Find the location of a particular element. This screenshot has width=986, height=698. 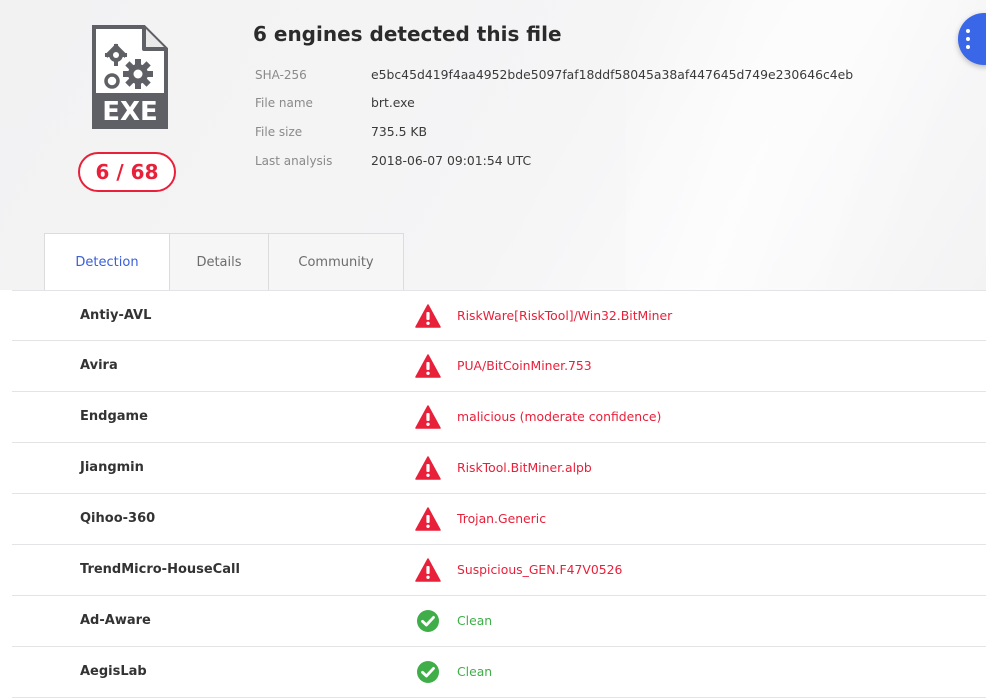

tab-details: Details is located at coordinates (219, 261).